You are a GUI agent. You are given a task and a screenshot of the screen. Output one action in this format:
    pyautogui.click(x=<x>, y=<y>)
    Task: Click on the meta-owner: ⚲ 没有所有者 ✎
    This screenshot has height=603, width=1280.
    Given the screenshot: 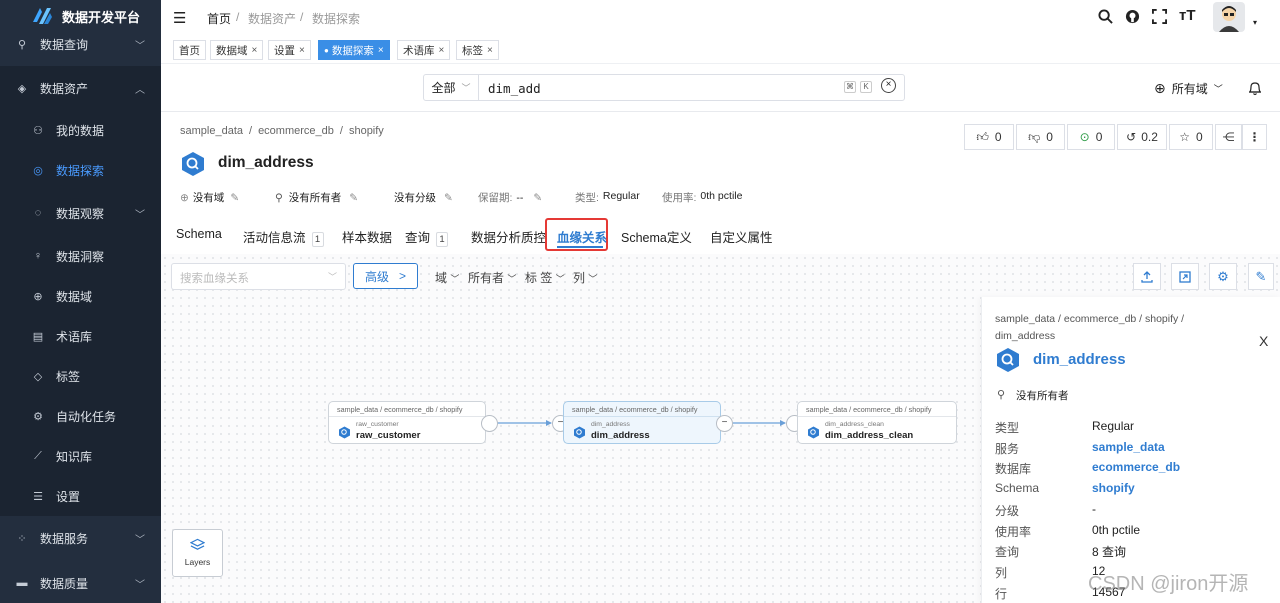 What is the action you would take?
    pyautogui.click(x=316, y=197)
    